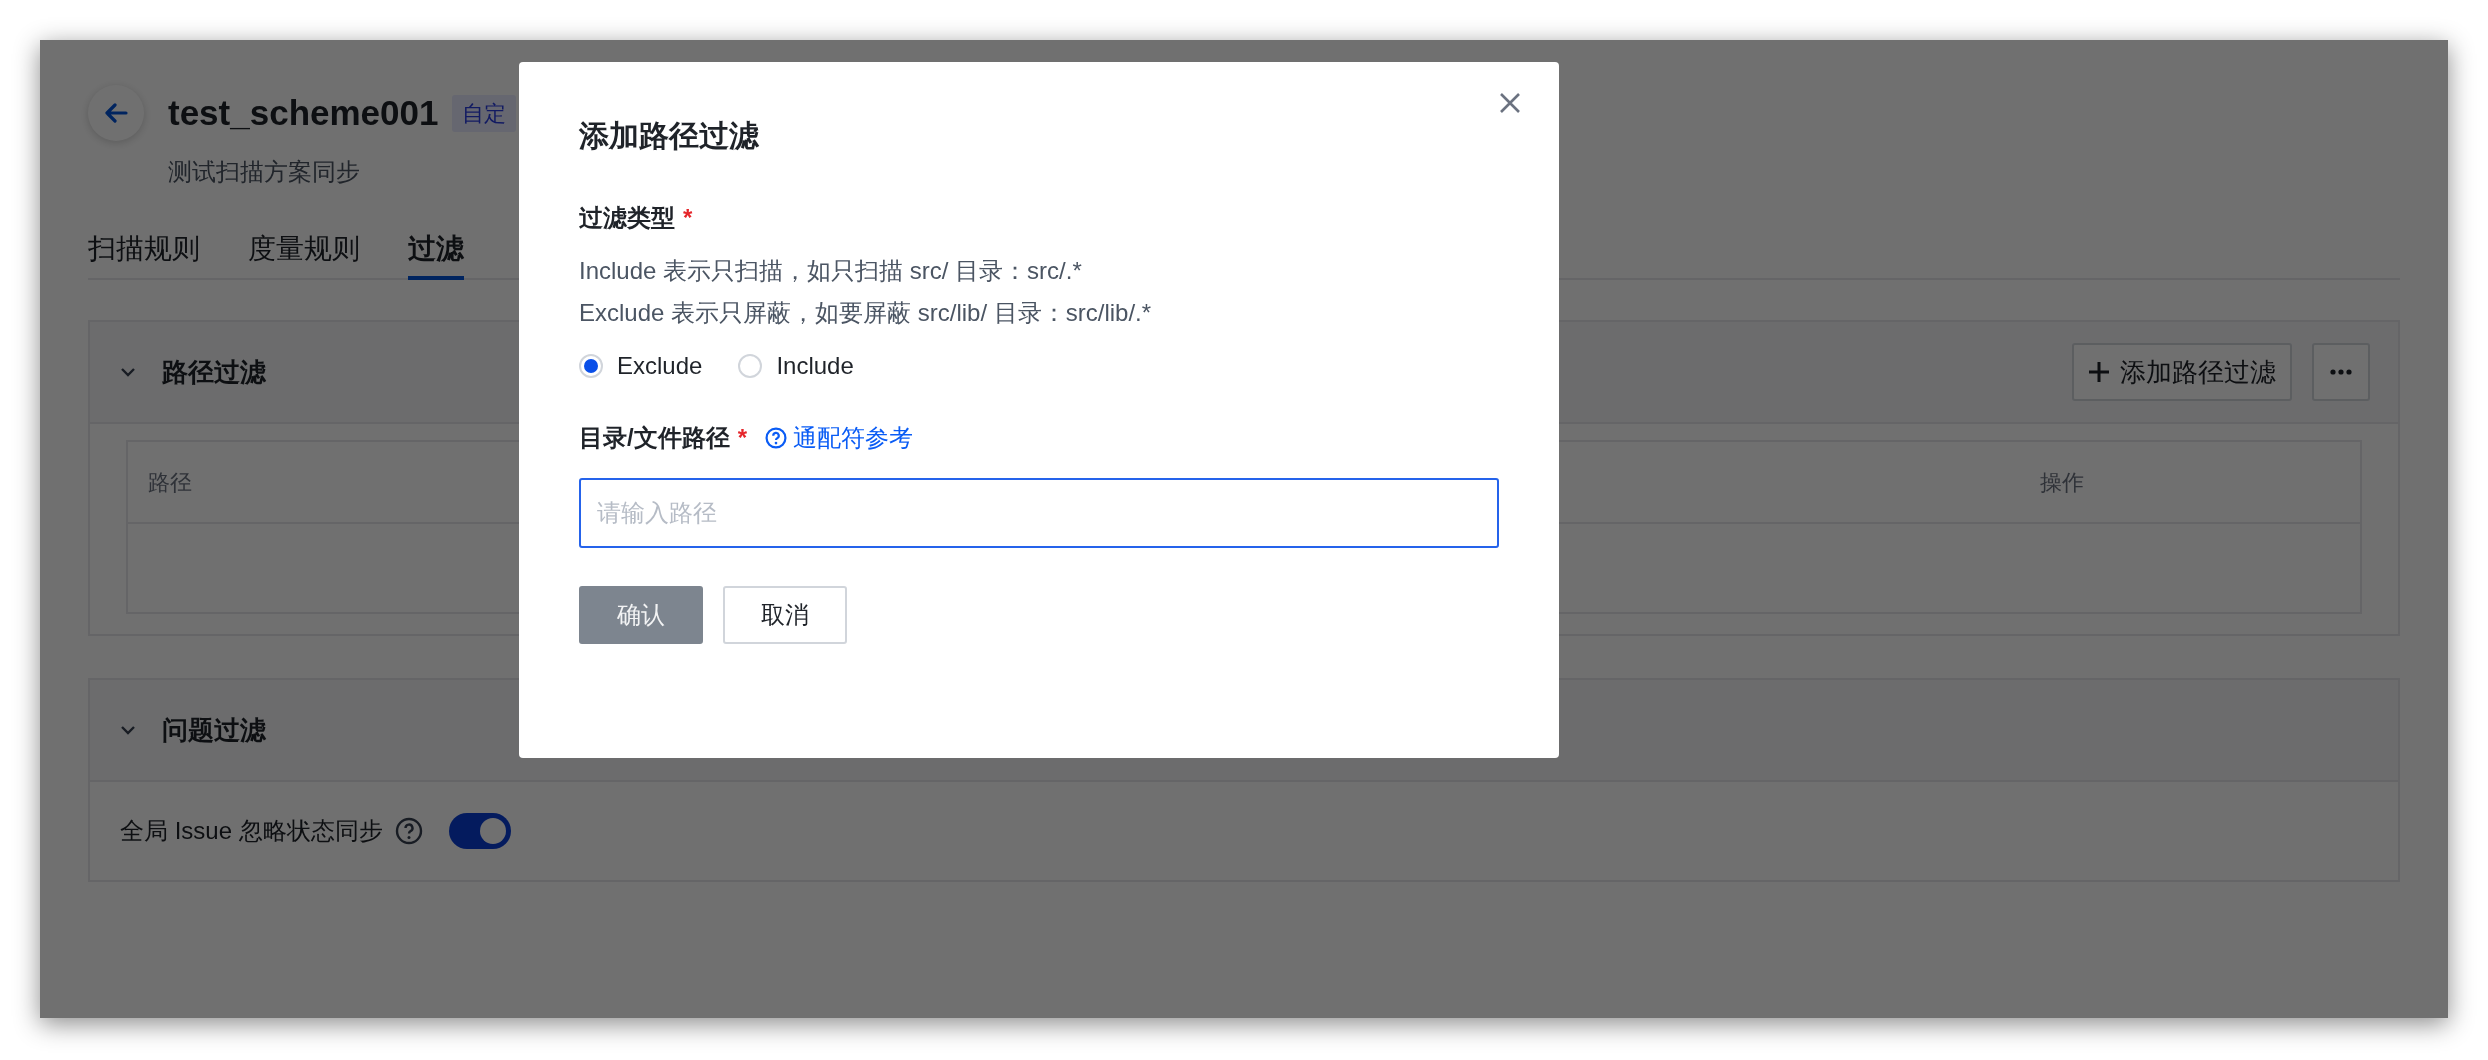 Image resolution: width=2488 pixels, height=1060 pixels. I want to click on page-title: test_scheme001, so click(303, 112).